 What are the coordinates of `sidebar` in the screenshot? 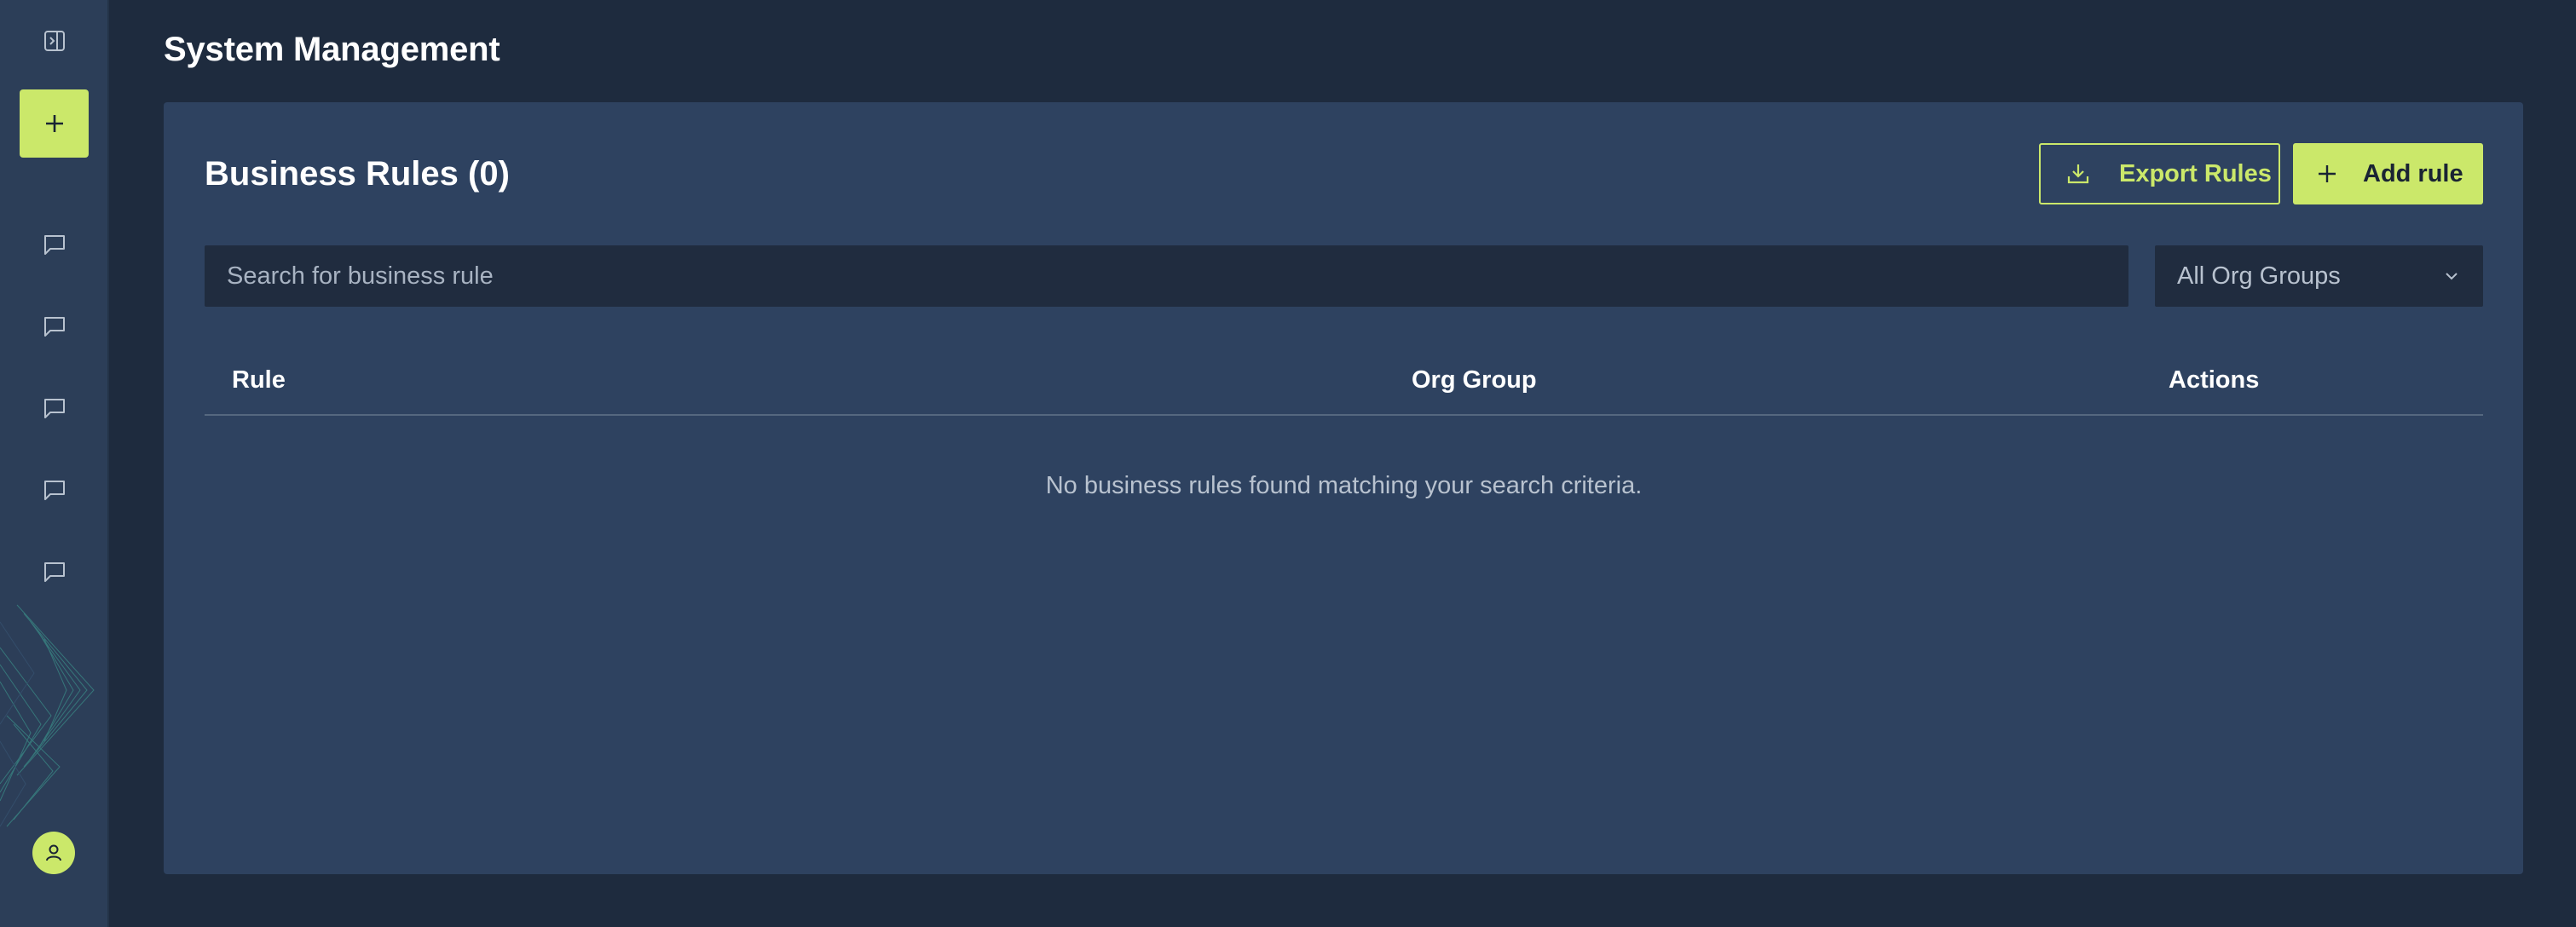 It's located at (54, 463).